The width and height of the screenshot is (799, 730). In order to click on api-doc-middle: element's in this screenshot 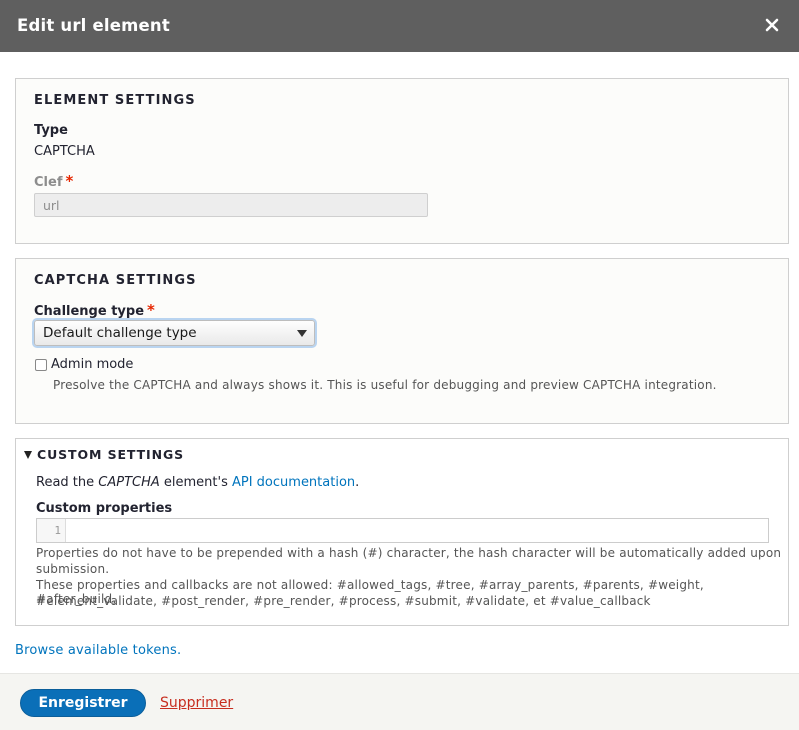, I will do `click(195, 482)`.